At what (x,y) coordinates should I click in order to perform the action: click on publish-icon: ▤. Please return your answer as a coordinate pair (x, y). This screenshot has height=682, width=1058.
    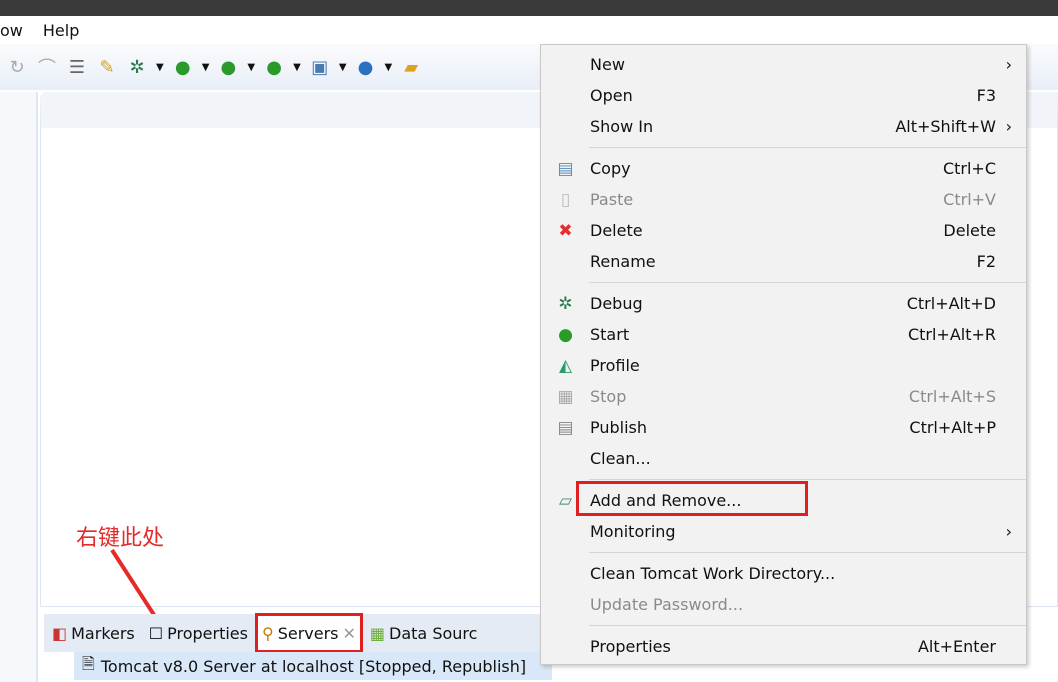
    Looking at the image, I should click on (565, 427).